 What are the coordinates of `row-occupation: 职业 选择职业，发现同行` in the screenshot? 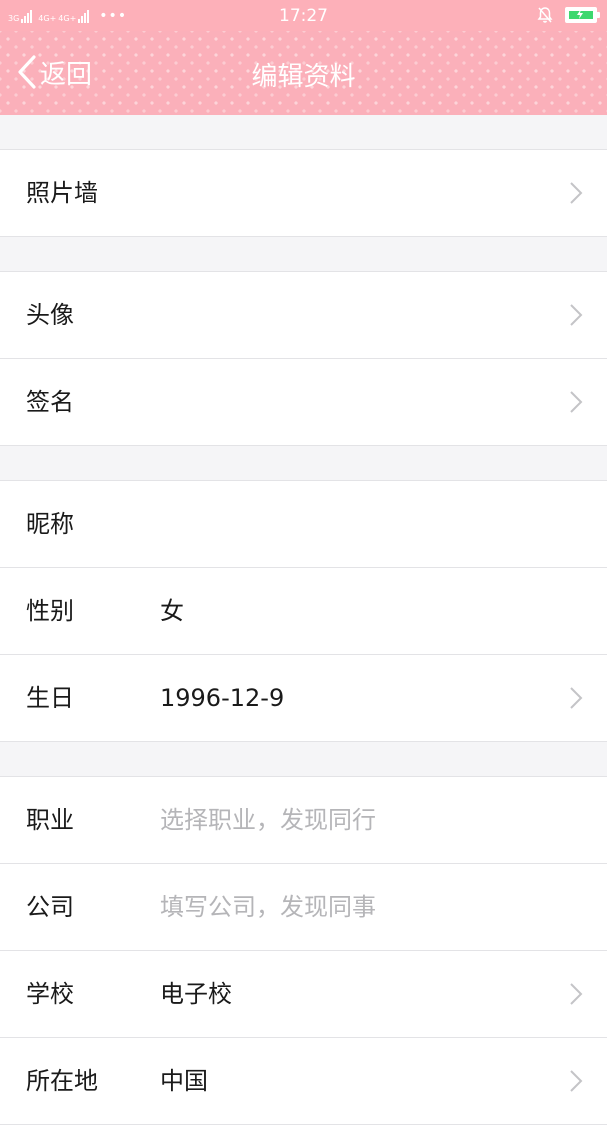 It's located at (303, 819).